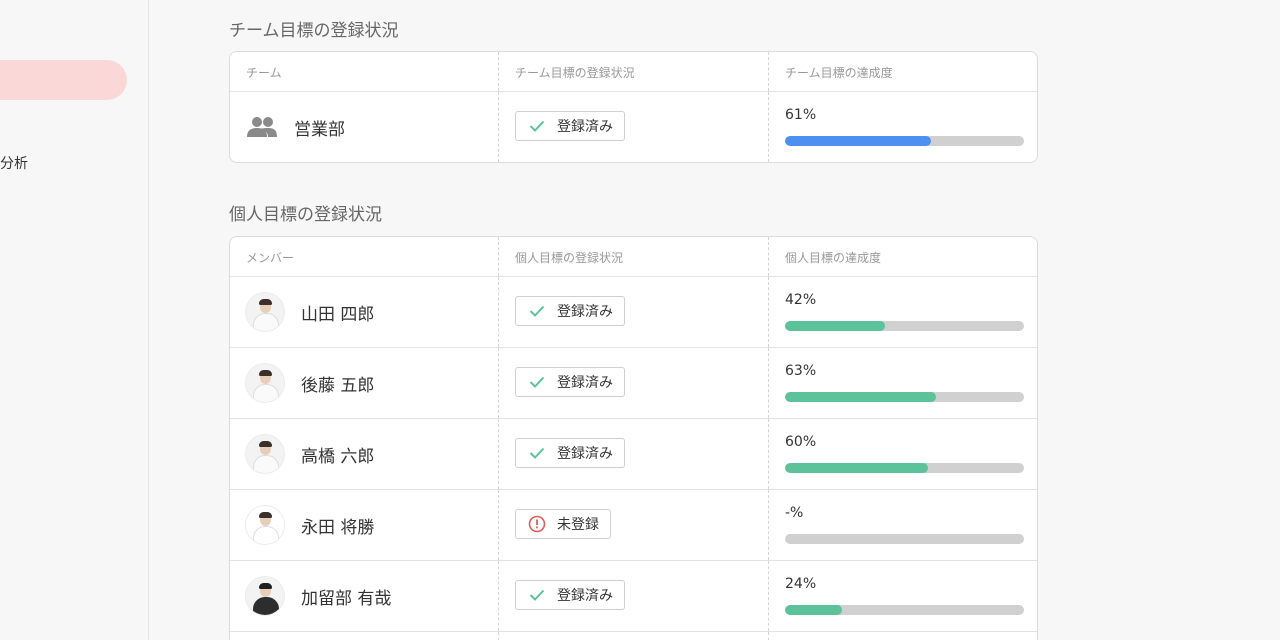  I want to click on member-name: 後藤 五郎, so click(338, 385).